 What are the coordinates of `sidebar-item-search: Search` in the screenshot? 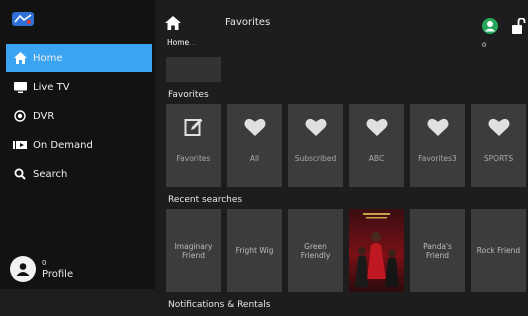 It's located at (79, 174).